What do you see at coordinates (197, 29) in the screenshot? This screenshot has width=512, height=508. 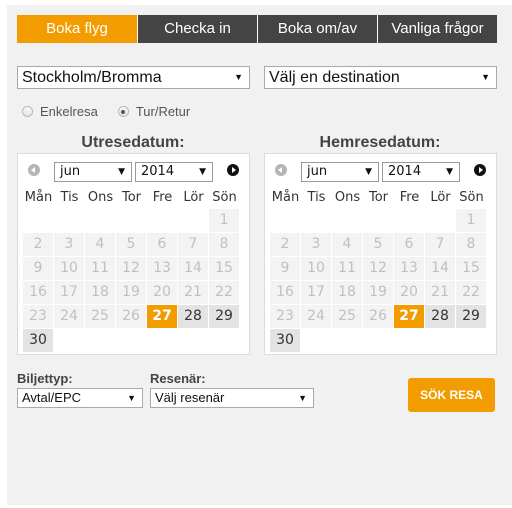 I see `tab-checka-in: Checka in` at bounding box center [197, 29].